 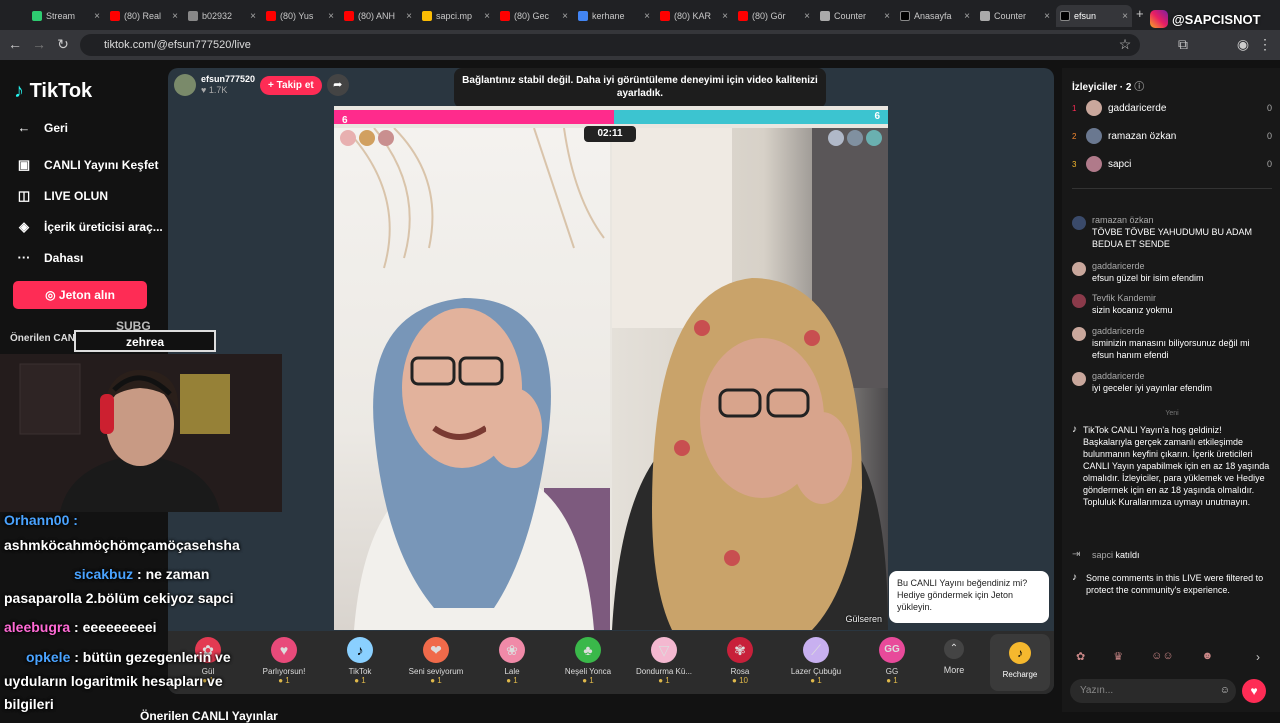 What do you see at coordinates (1094, 16) in the screenshot?
I see `browser-tab-active: efsun ×` at bounding box center [1094, 16].